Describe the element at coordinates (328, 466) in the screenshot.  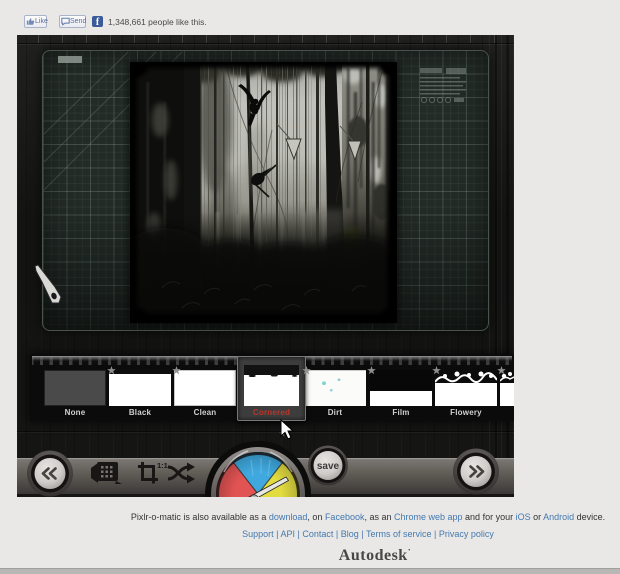
I see `svg-text: save` at that location.